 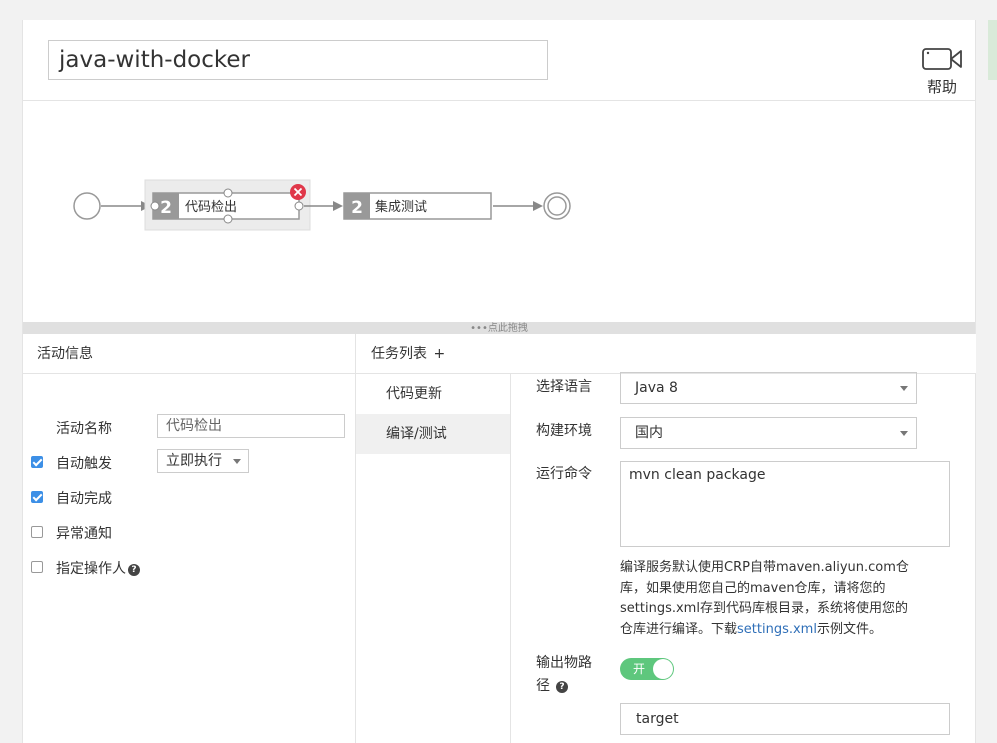 What do you see at coordinates (538, 206) in the screenshot?
I see `flow-edge-2-end-arrow` at bounding box center [538, 206].